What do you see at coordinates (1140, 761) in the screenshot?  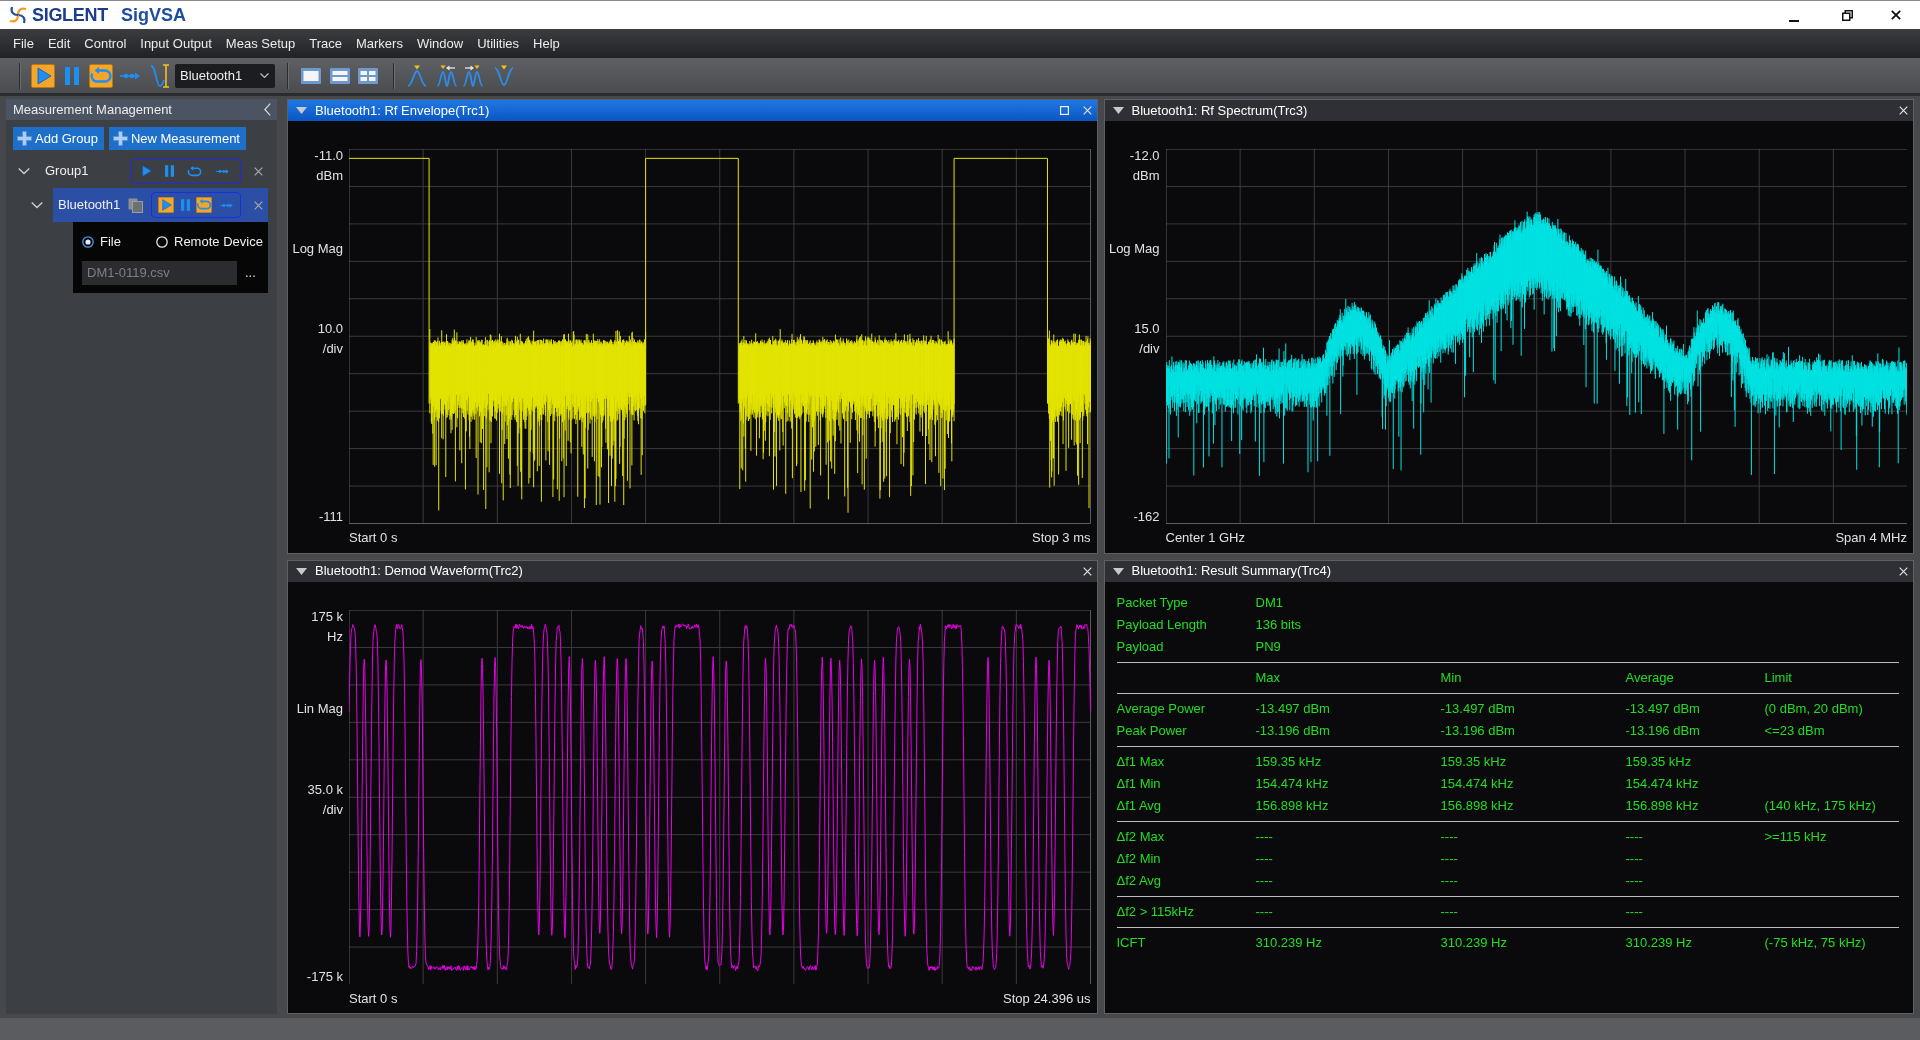 I see `summary-label: Δf1 Max` at bounding box center [1140, 761].